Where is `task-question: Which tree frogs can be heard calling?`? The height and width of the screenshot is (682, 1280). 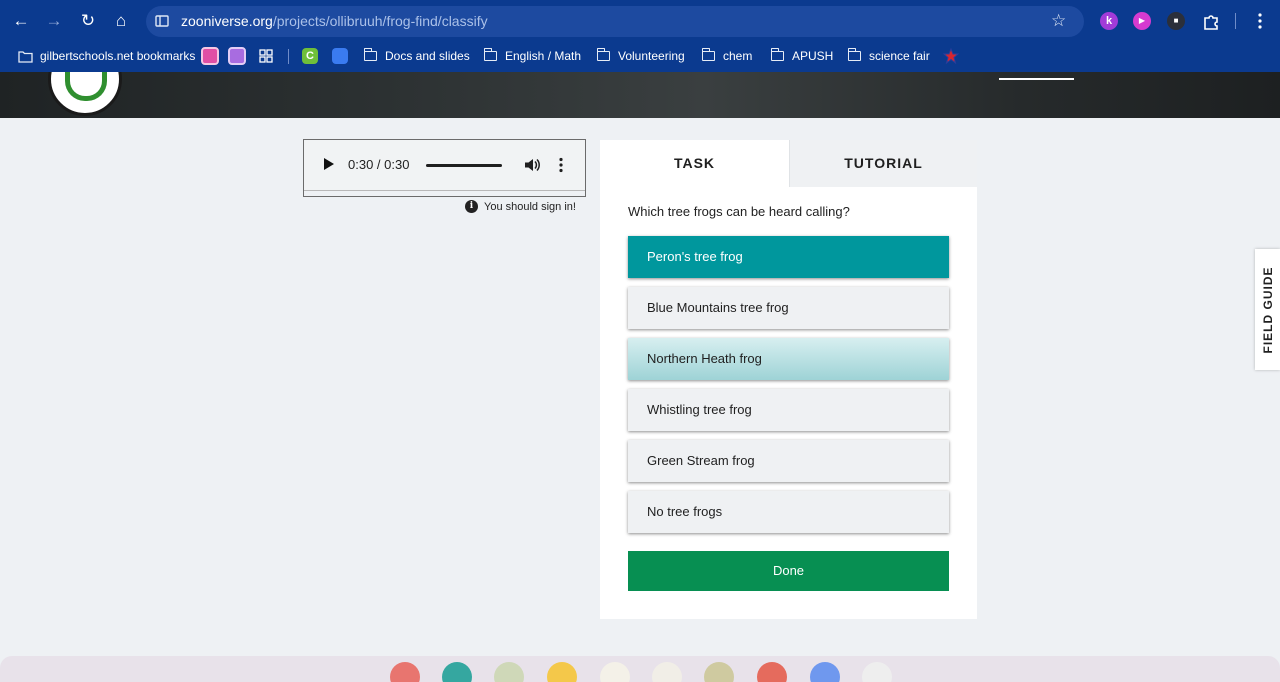
task-question: Which tree frogs can be heard calling? is located at coordinates (739, 211).